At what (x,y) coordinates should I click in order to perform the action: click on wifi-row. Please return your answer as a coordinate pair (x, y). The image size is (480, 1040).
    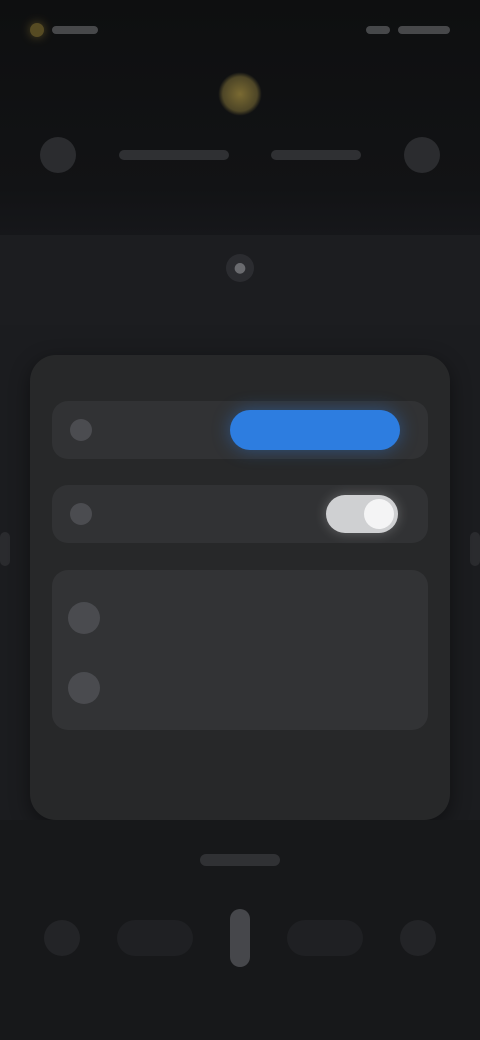
    Looking at the image, I should click on (240, 430).